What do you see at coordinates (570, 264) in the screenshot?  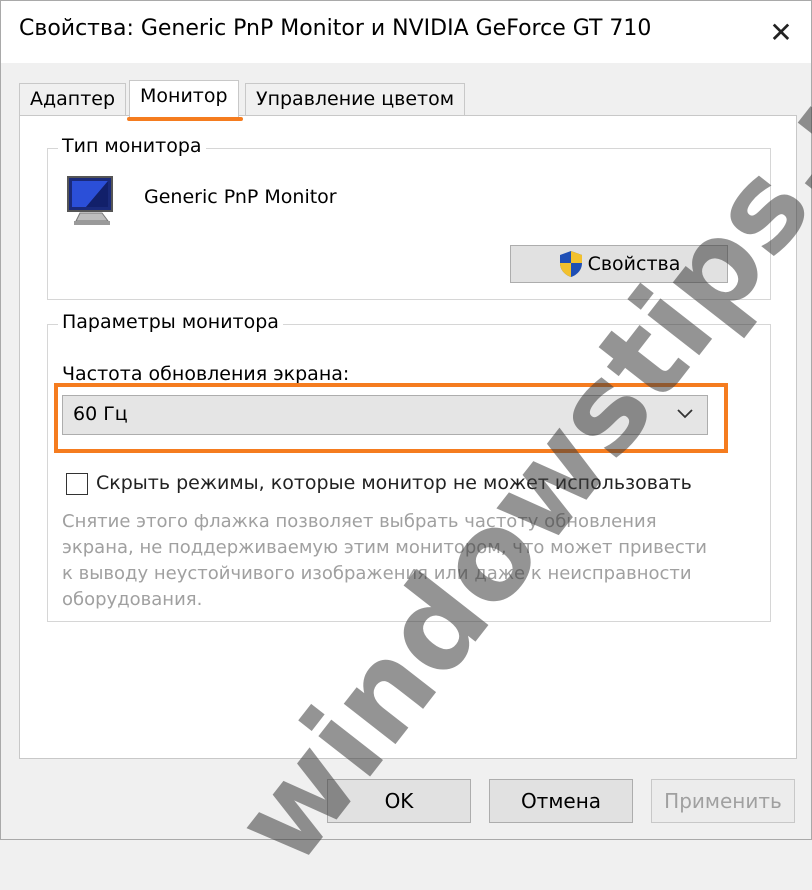 I see `uac-shield-icon` at bounding box center [570, 264].